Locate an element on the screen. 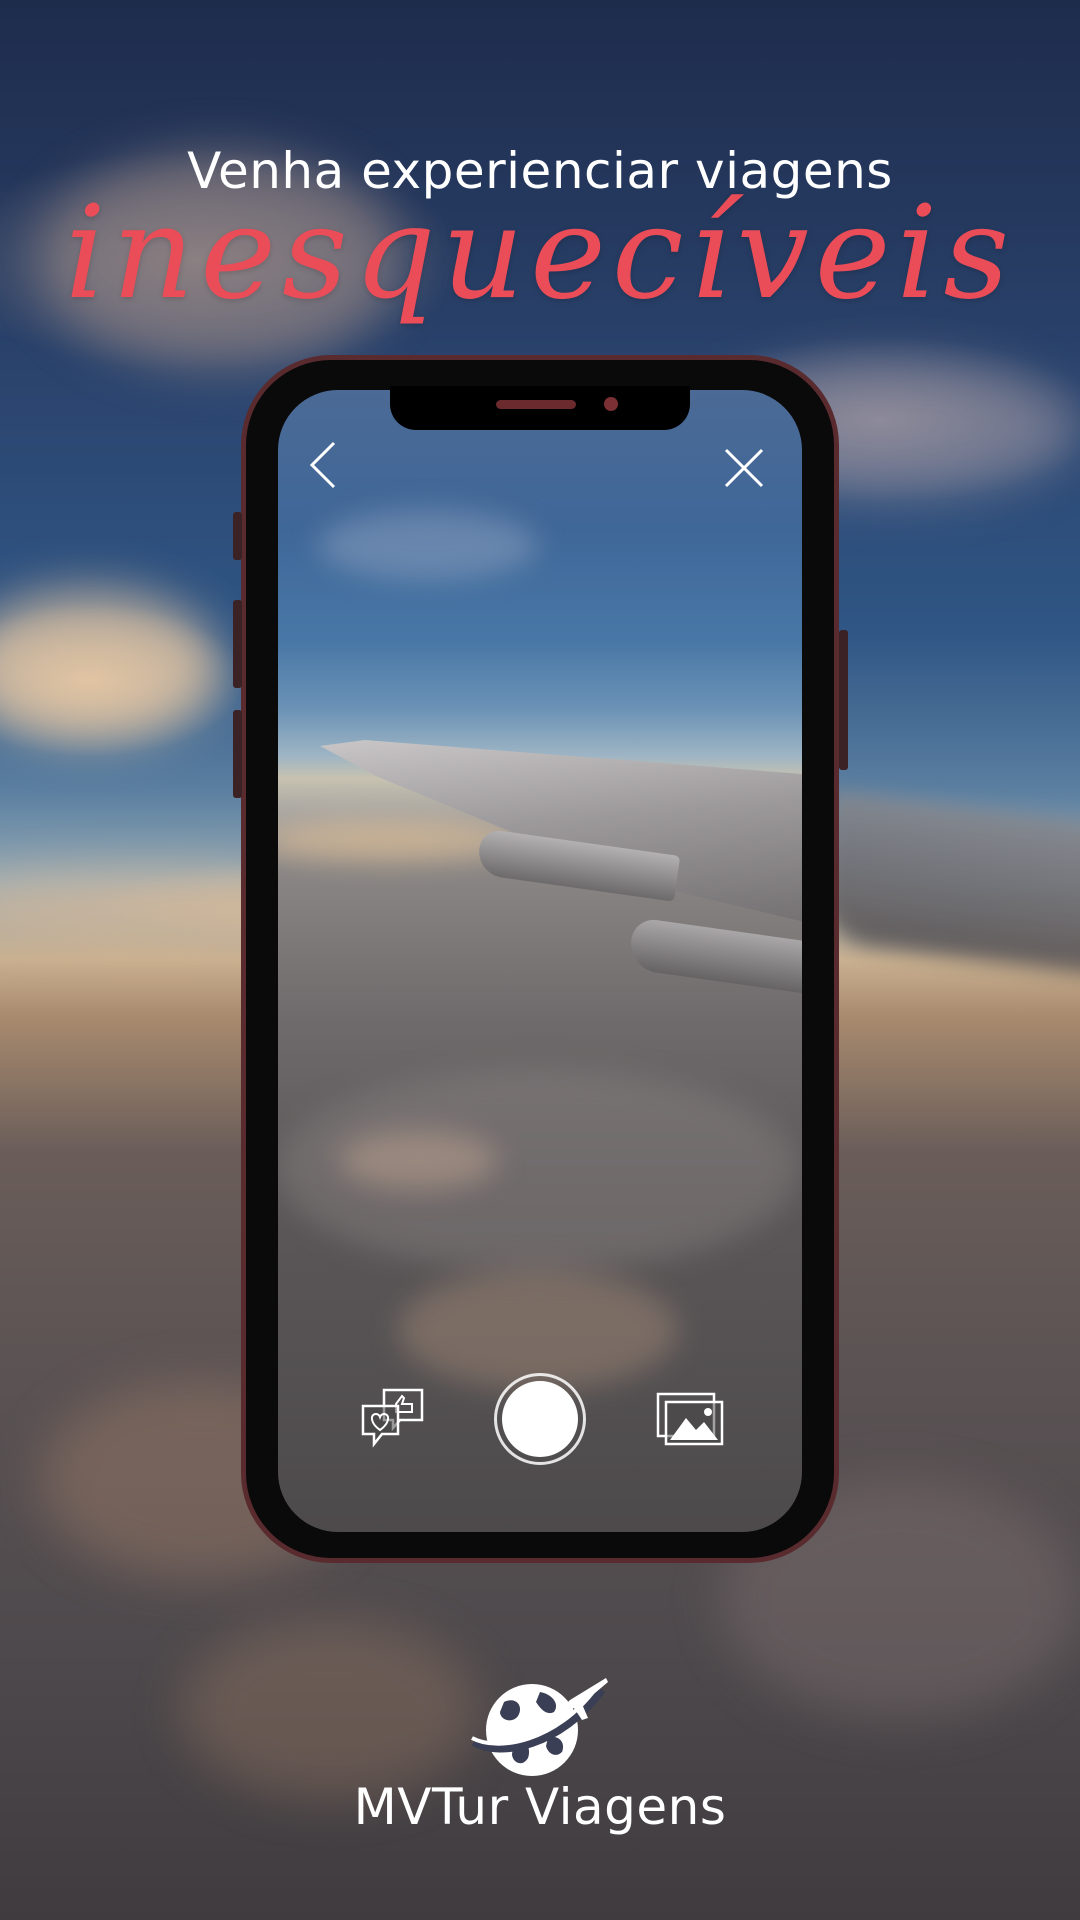 The image size is (1080, 1920). script-highlight-word: inesquecíveis is located at coordinates (540, 253).